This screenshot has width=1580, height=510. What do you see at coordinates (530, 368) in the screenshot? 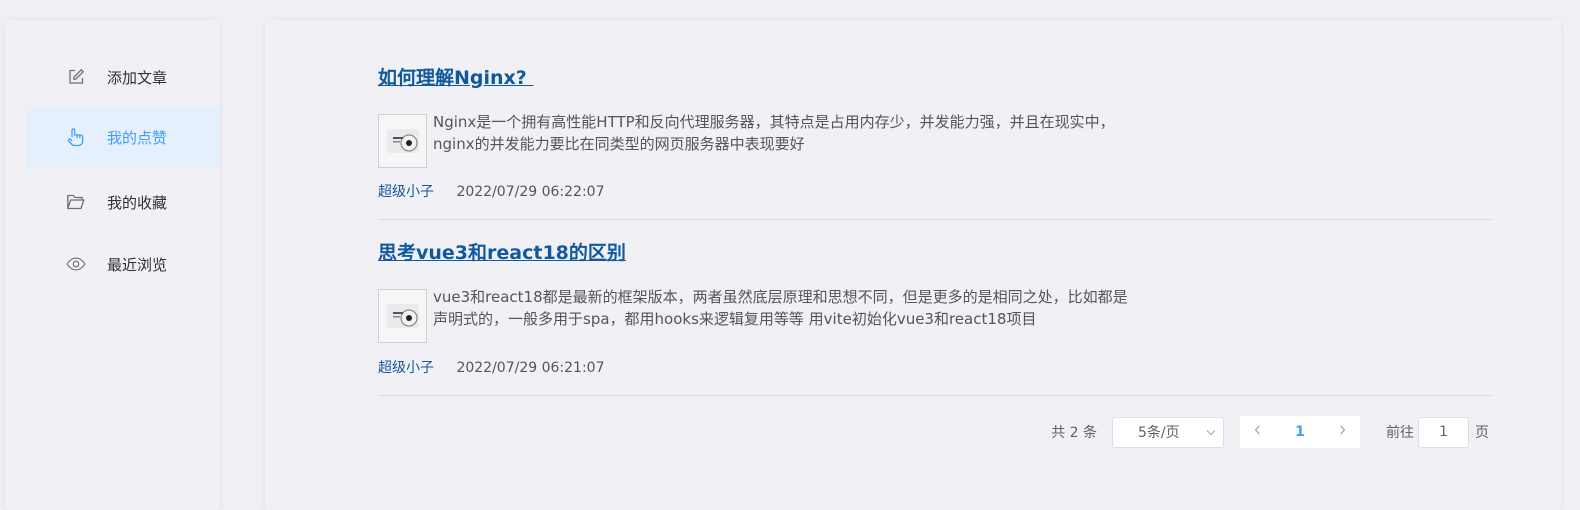
I see `publish-time: 2022/07/29 06:21:07` at bounding box center [530, 368].